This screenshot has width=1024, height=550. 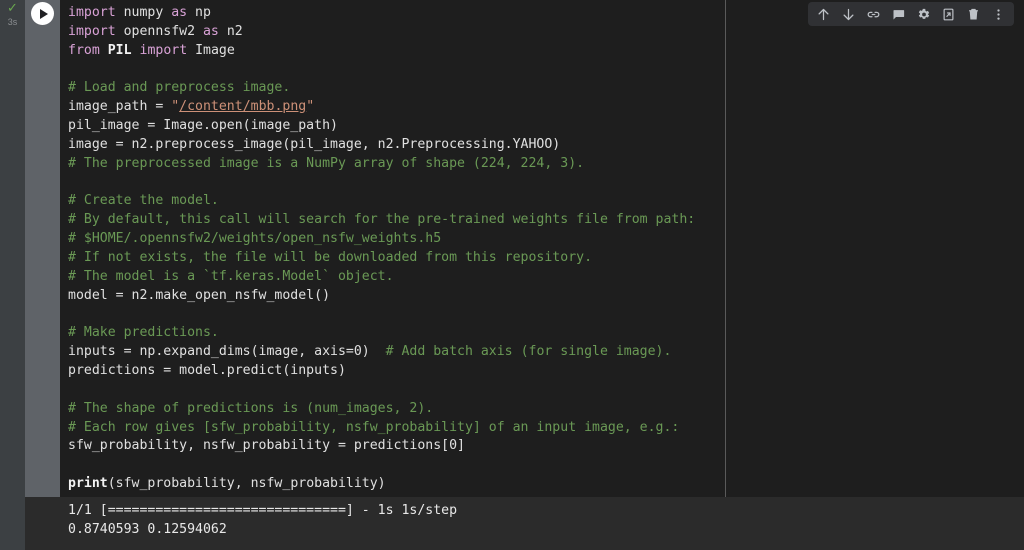 I want to click on cell-toolbar, so click(x=911, y=14).